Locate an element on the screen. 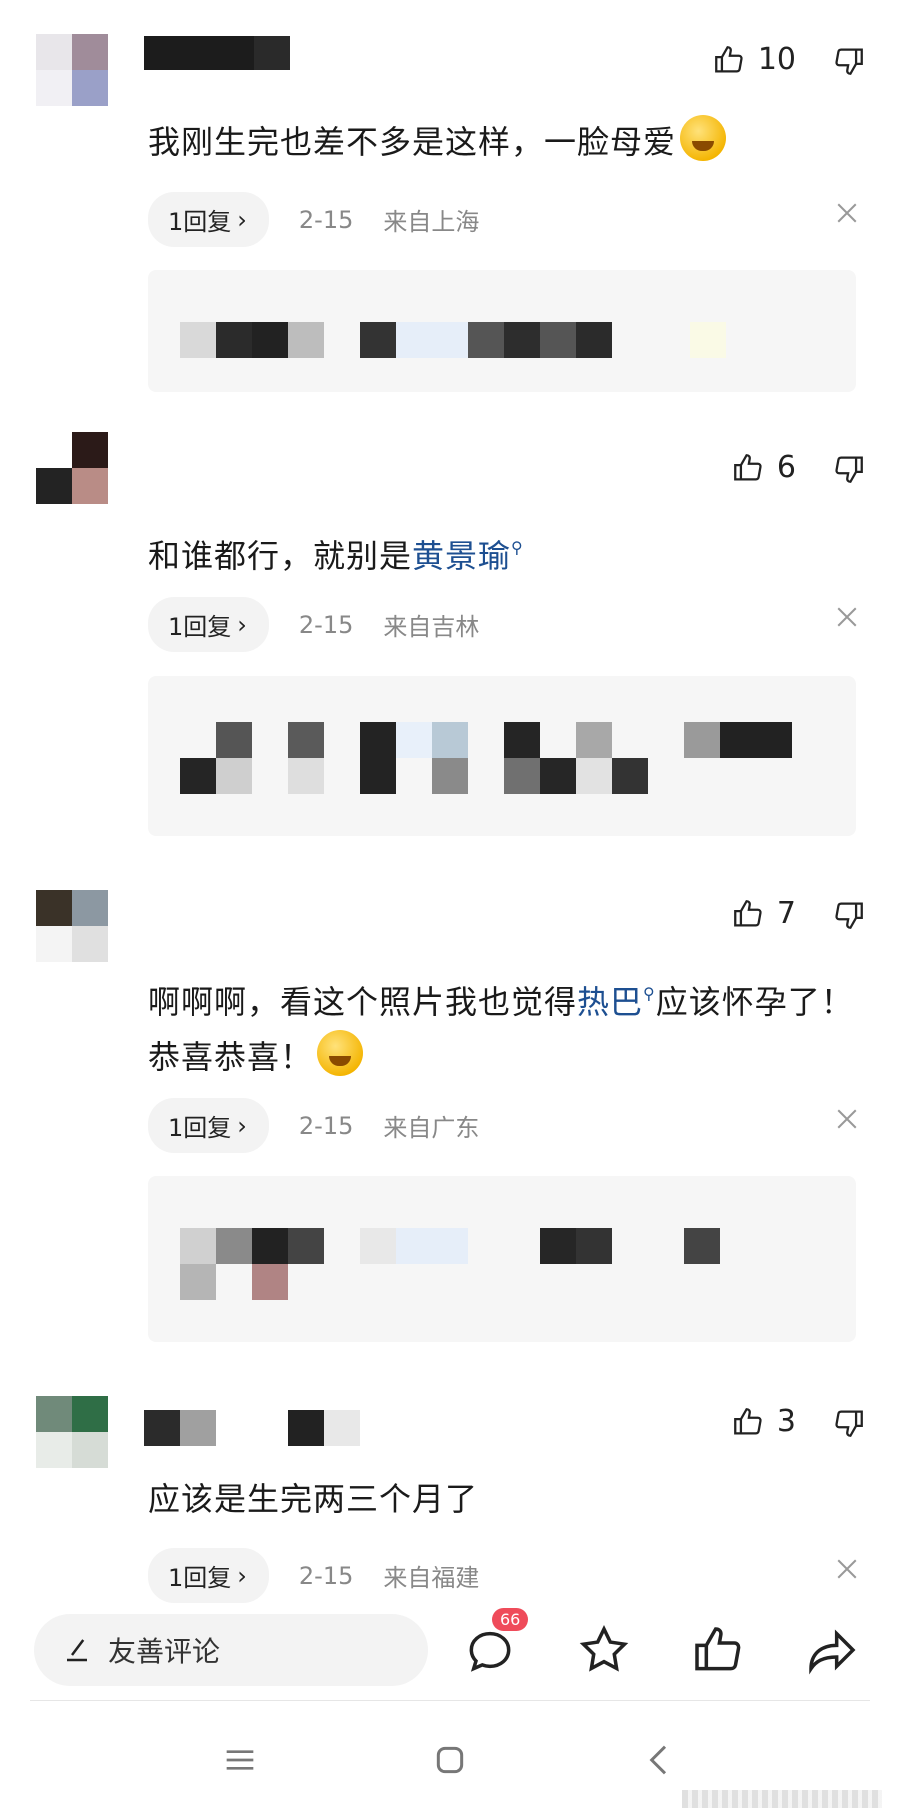  comment-text: 我刚生完也差不多是这样，一脸母爱 is located at coordinates (504, 142).